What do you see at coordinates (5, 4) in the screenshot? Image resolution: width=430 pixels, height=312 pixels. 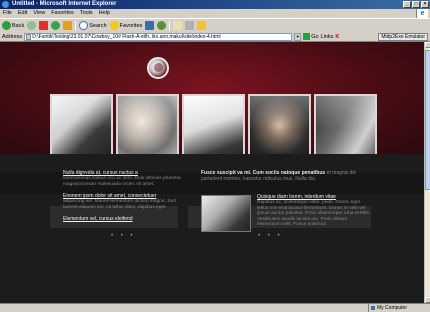 I see `ie-app-icon` at bounding box center [5, 4].